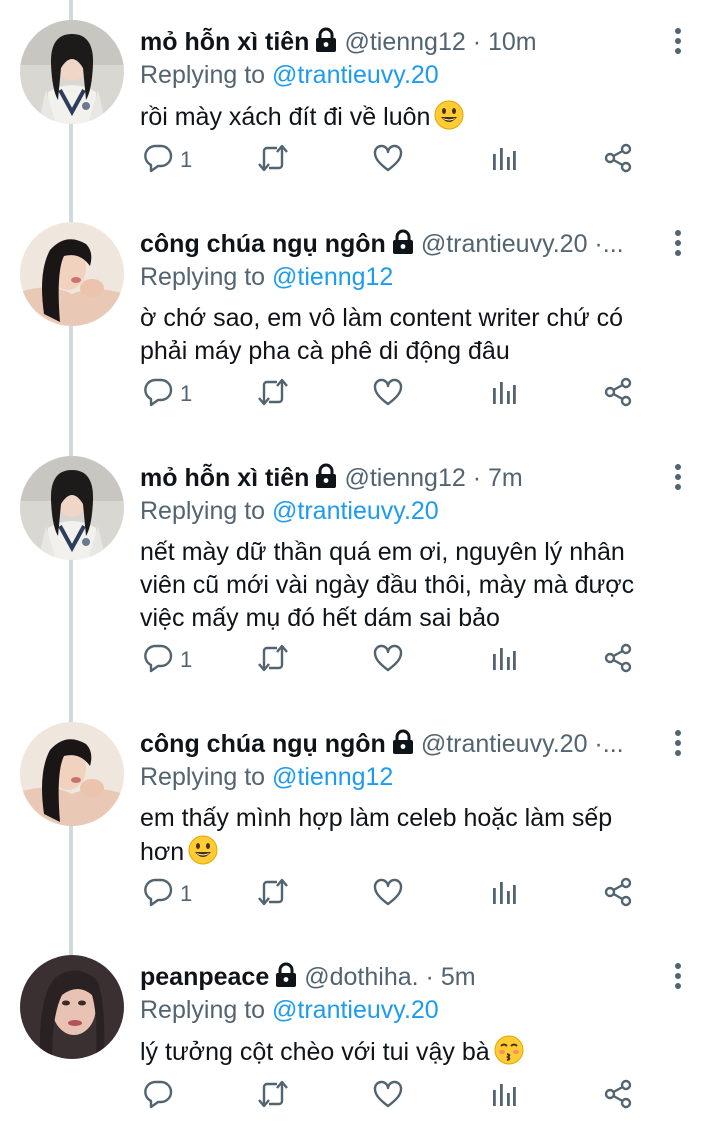 This screenshot has height=1132, width=720. What do you see at coordinates (505, 478) in the screenshot?
I see `timestamp: 7m` at bounding box center [505, 478].